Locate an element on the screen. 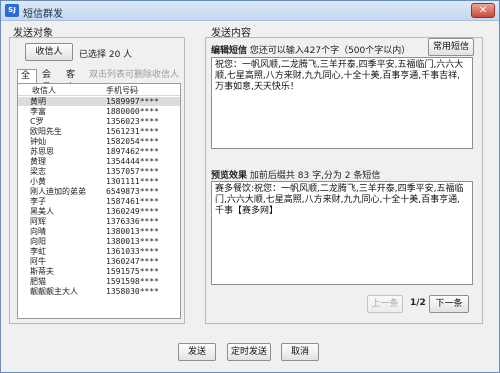 Image resolution: width=500 pixels, height=373 pixels. recipient-name: C罗 is located at coordinates (37, 121).